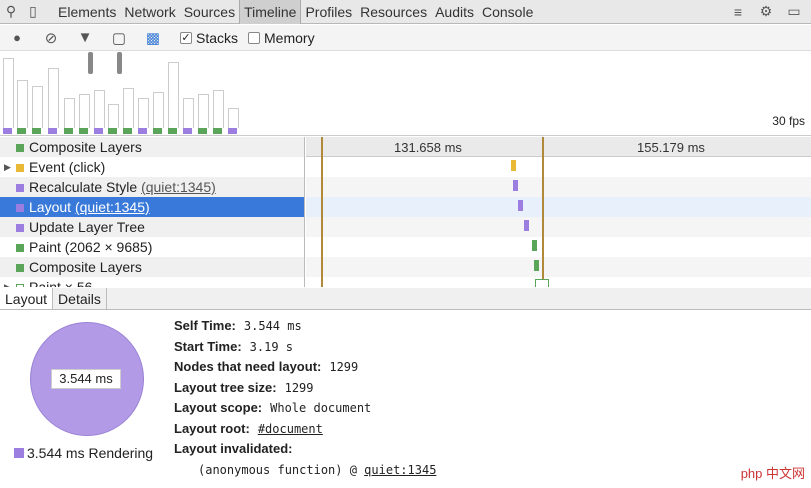 This screenshot has height=488, width=811. What do you see at coordinates (738, 12) in the screenshot?
I see `show-drawer-icon: ≡` at bounding box center [738, 12].